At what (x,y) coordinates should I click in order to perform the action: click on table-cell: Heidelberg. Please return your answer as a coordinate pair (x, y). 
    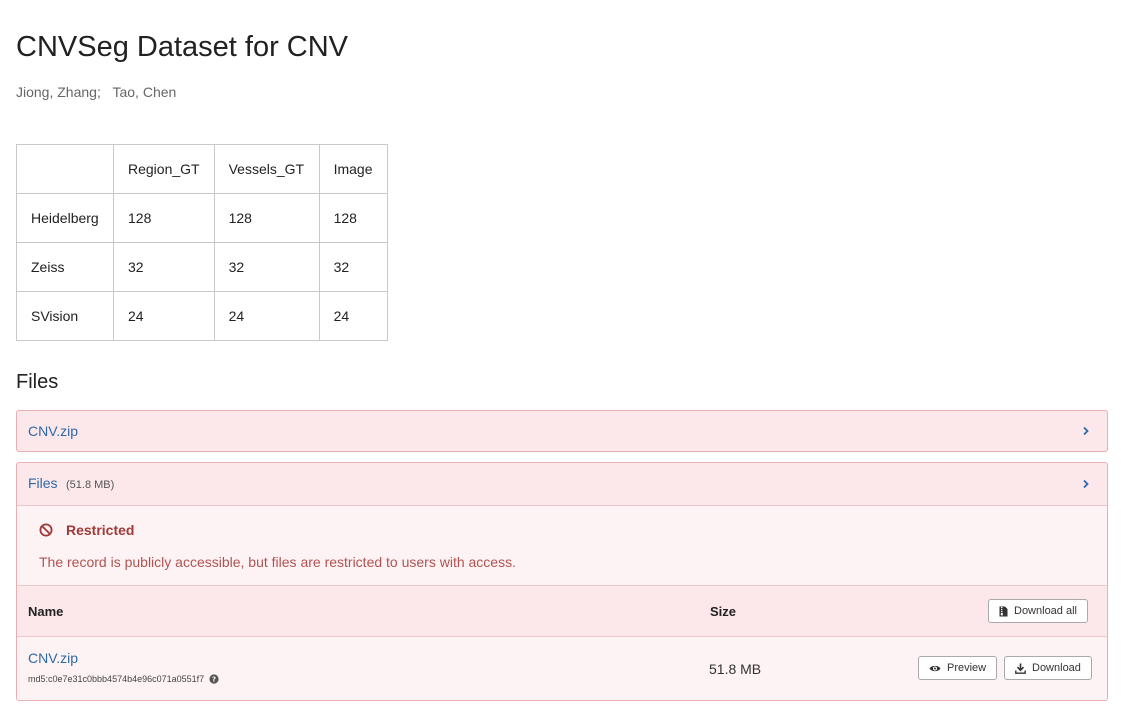
    Looking at the image, I should click on (65, 218).